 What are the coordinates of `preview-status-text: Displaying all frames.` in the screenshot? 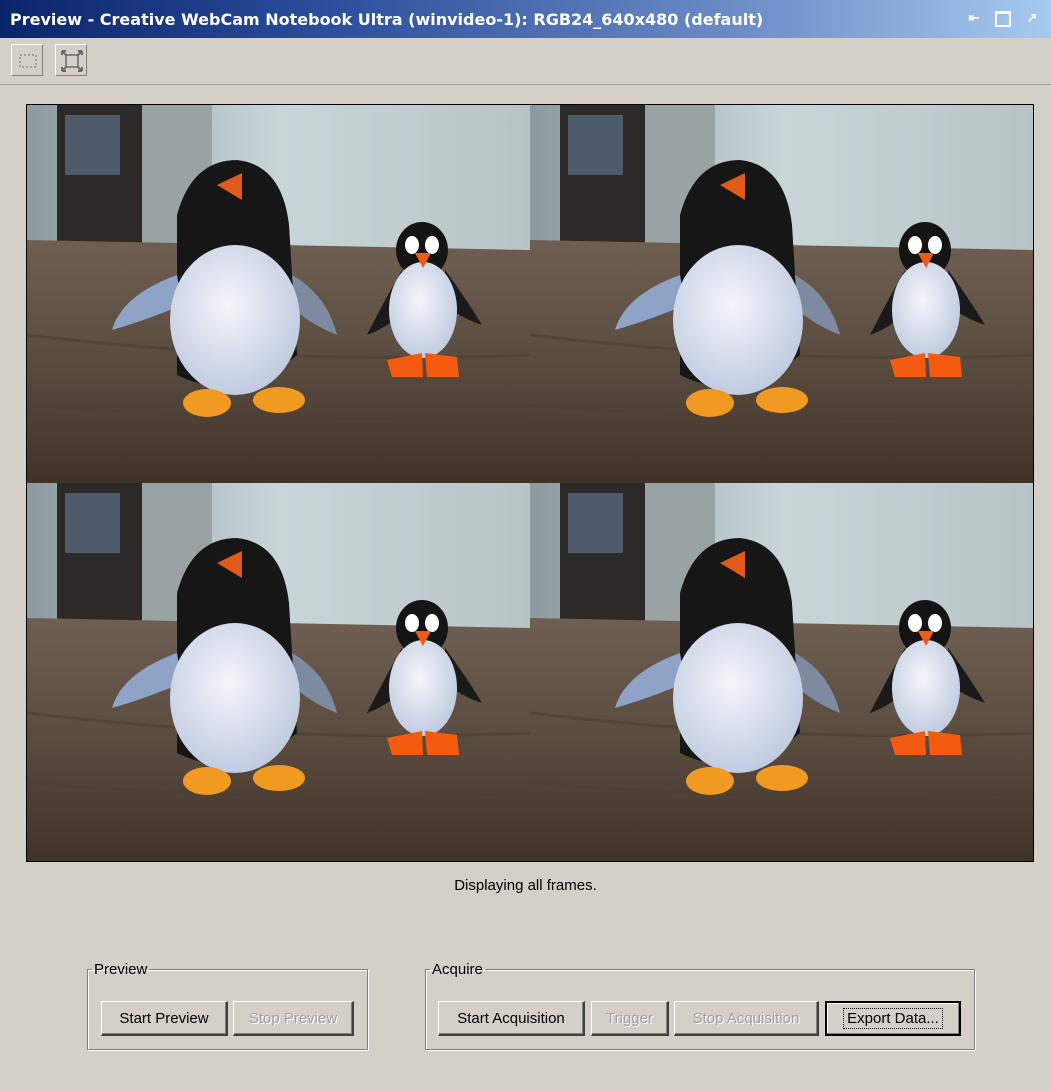 It's located at (525, 885).